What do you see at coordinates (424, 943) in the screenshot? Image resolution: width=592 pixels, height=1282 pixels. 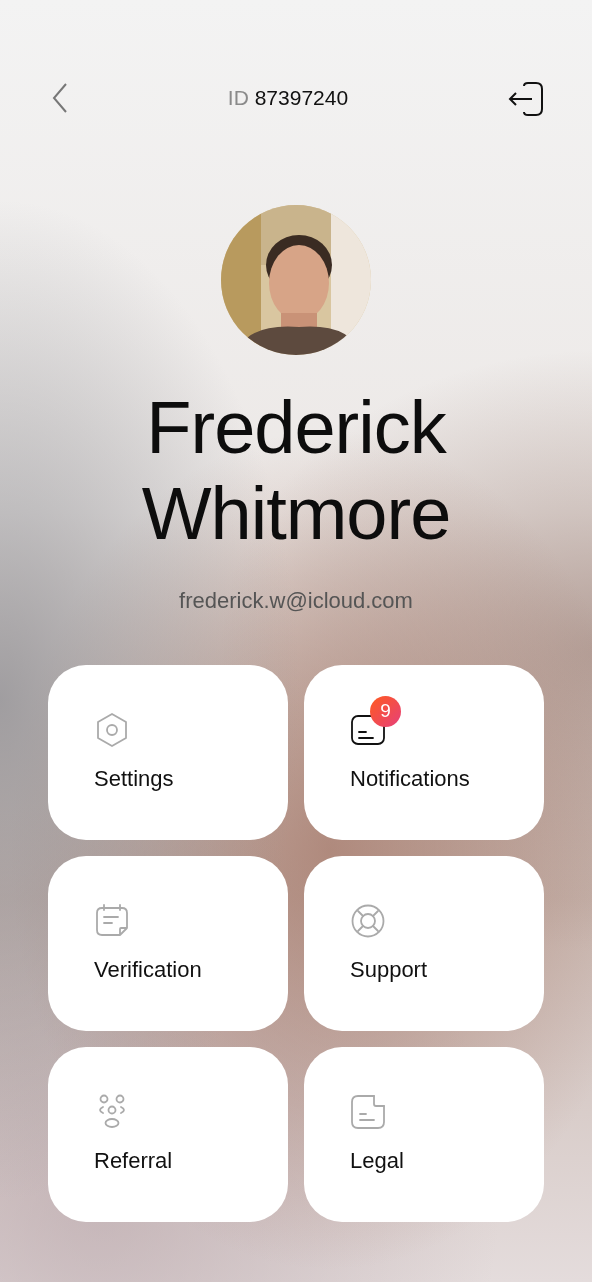 I see `menu-tile: Support` at bounding box center [424, 943].